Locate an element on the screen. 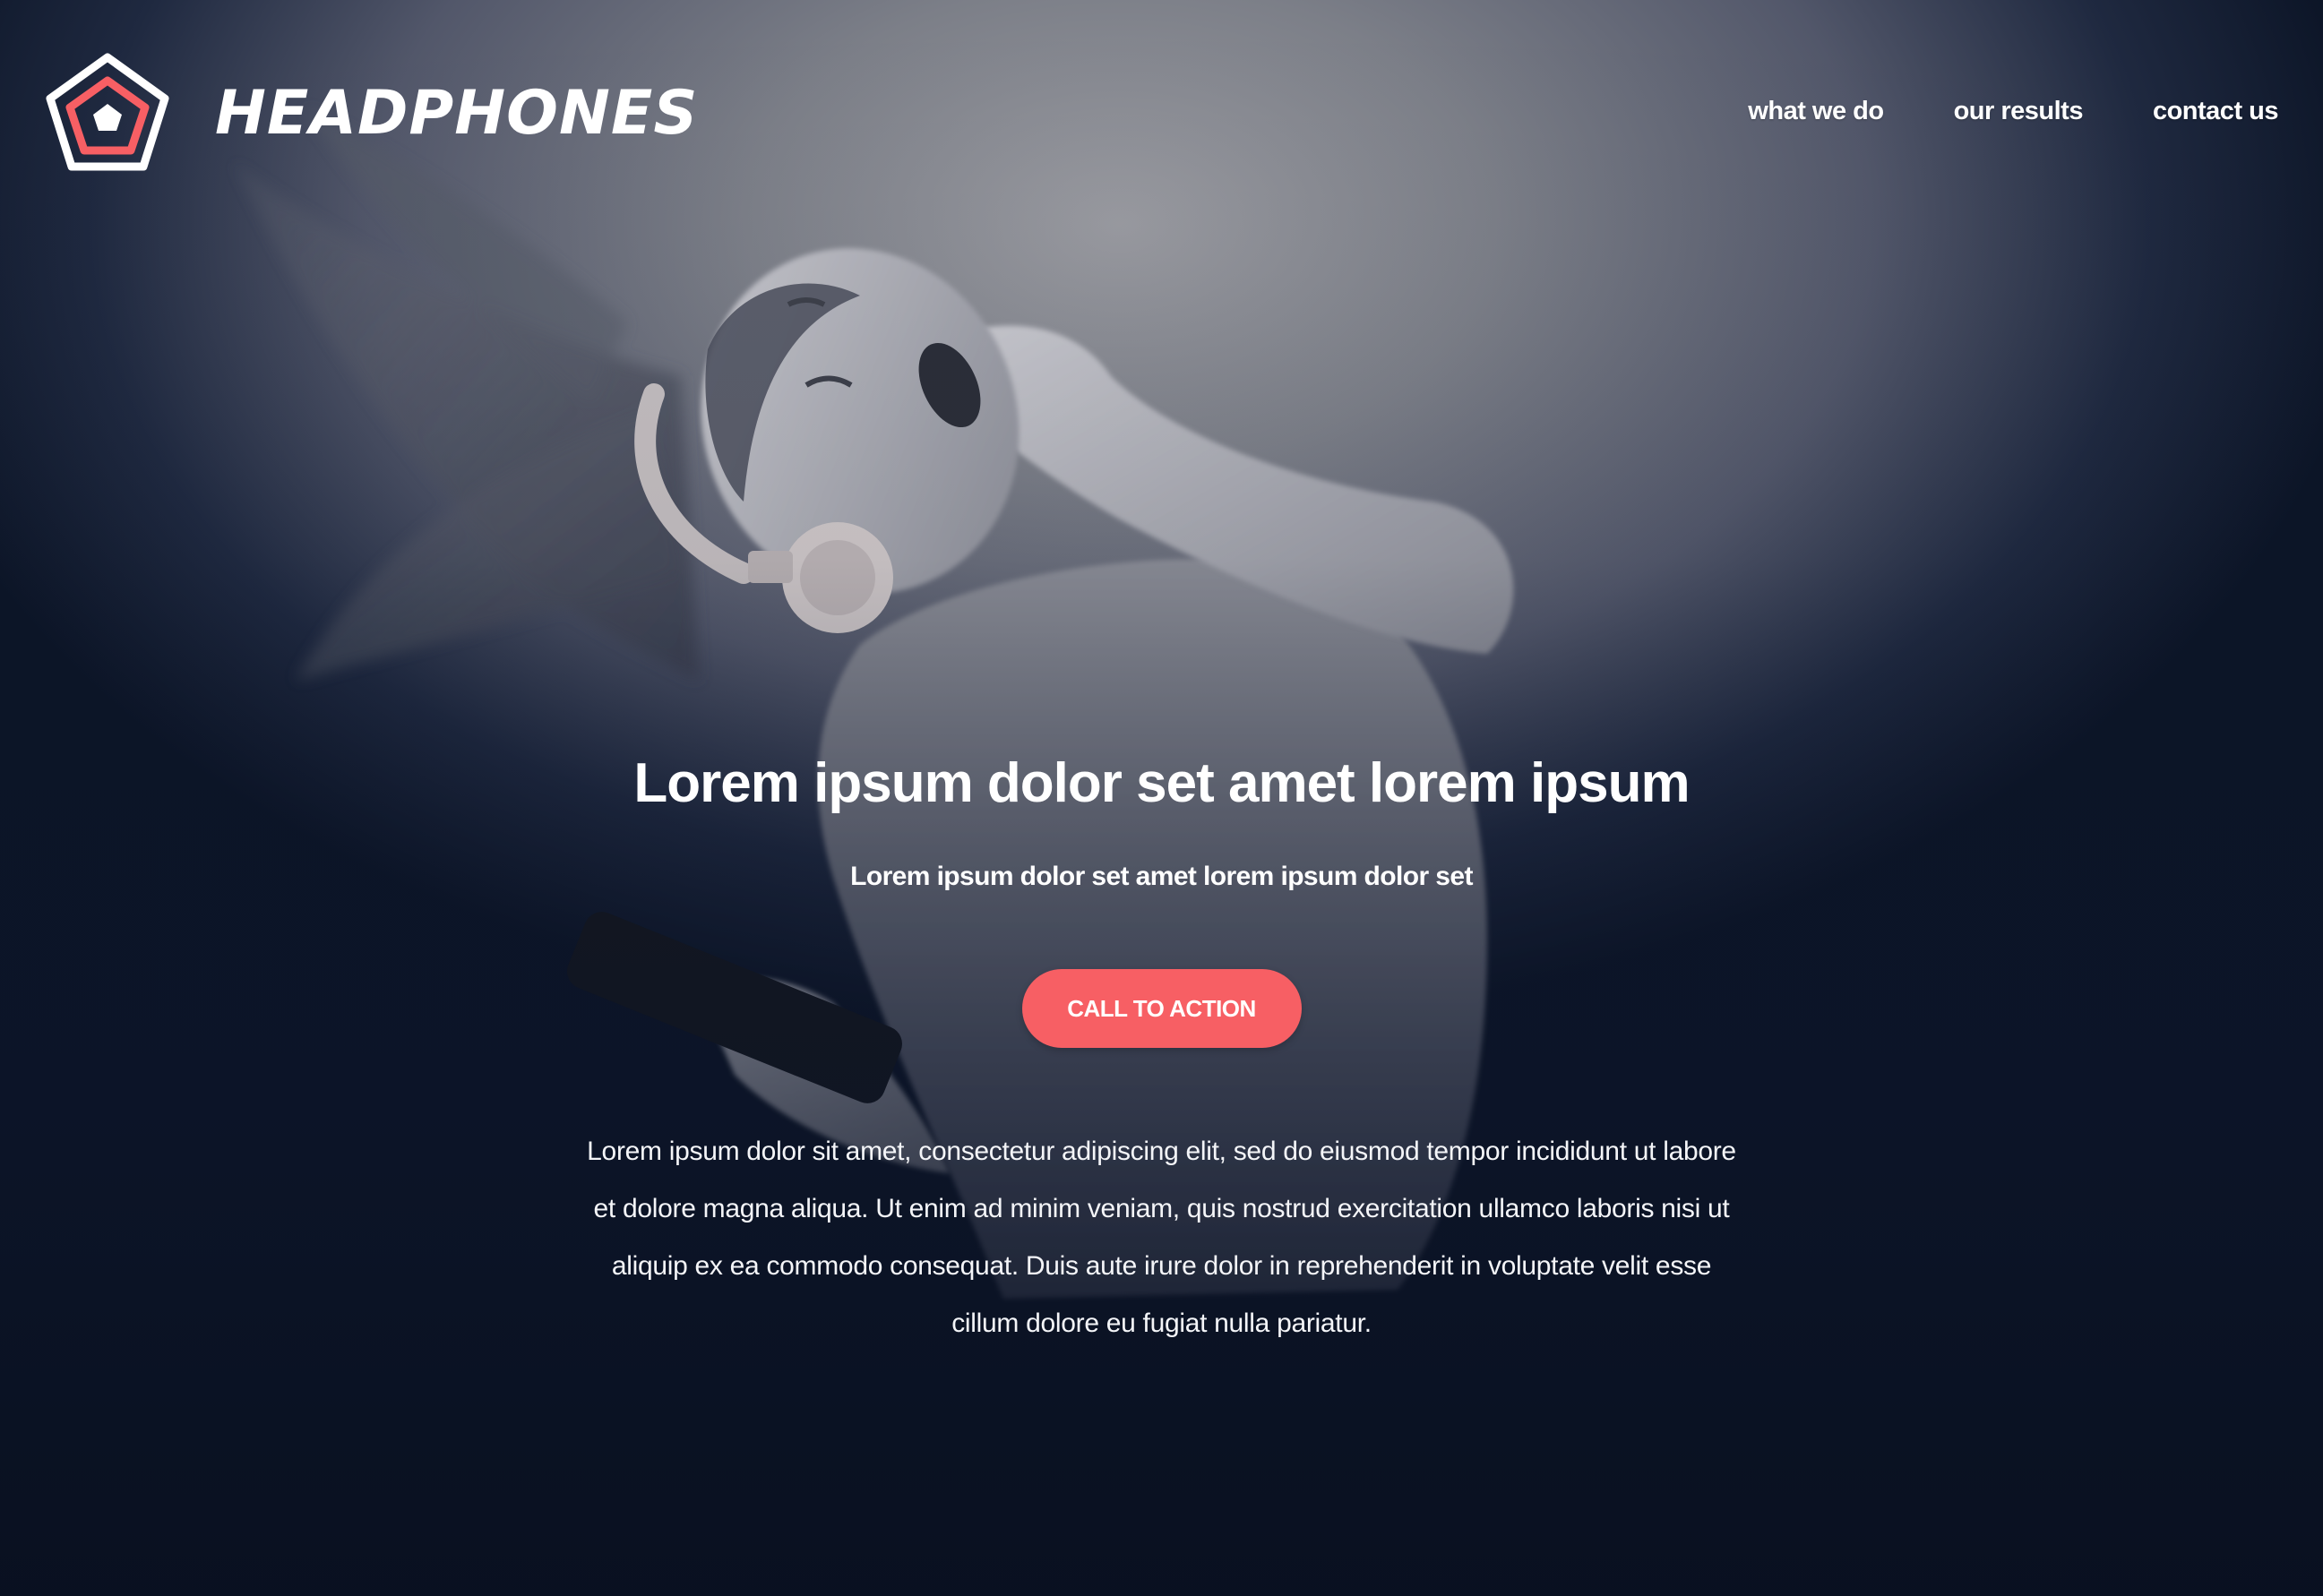 The width and height of the screenshot is (2323, 1596). main-nav: what we do our results contact us is located at coordinates (2013, 112).